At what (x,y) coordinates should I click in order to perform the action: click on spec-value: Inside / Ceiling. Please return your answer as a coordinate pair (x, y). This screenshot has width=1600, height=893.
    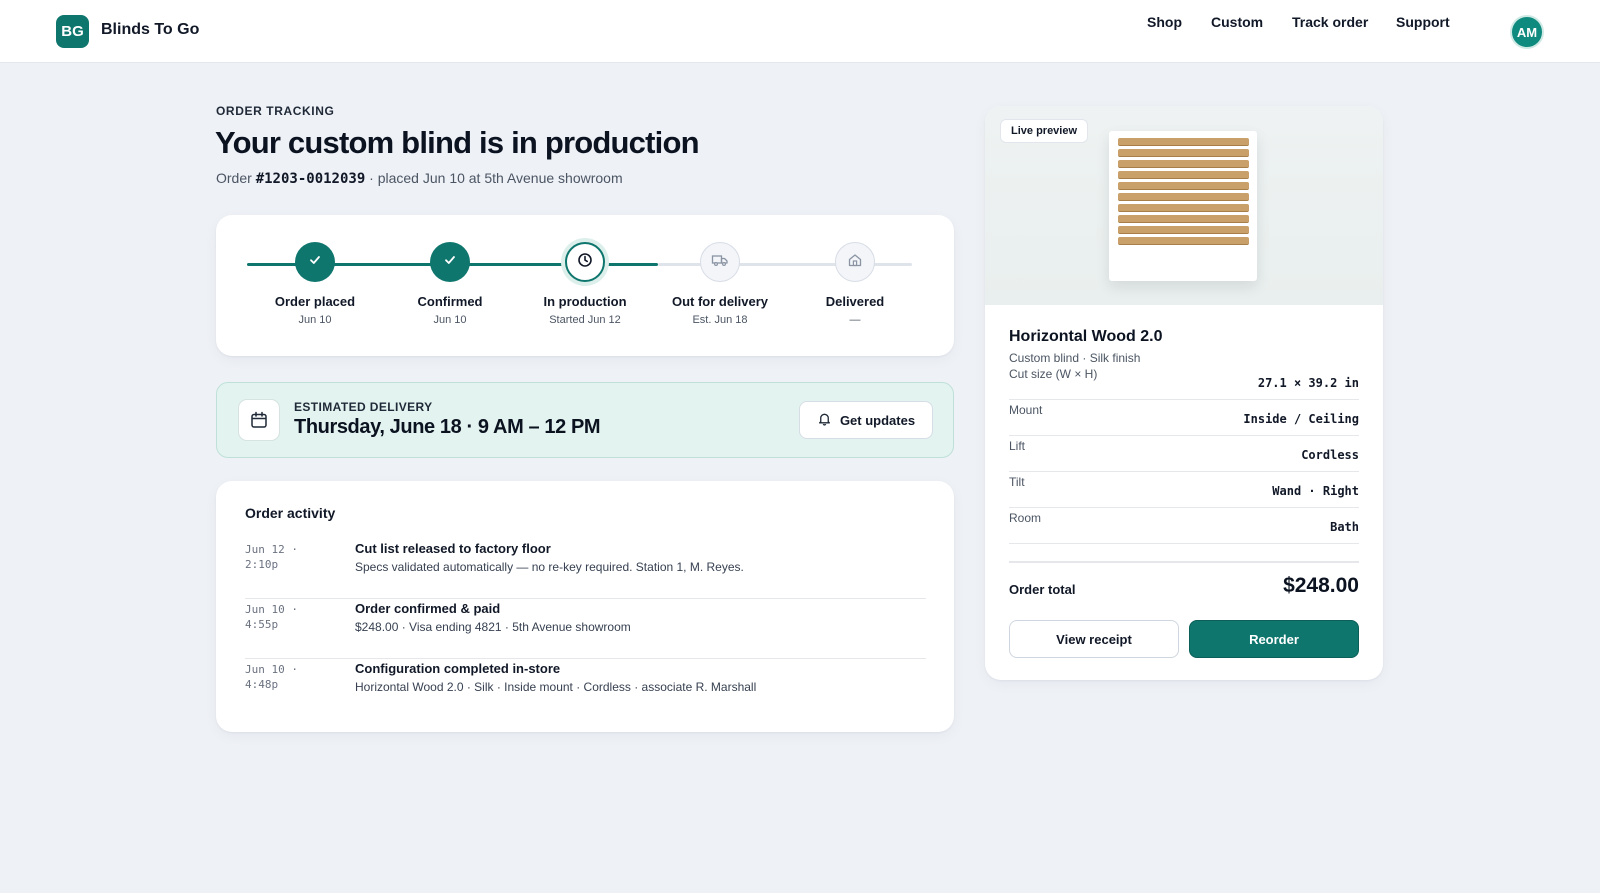
    Looking at the image, I should click on (1301, 419).